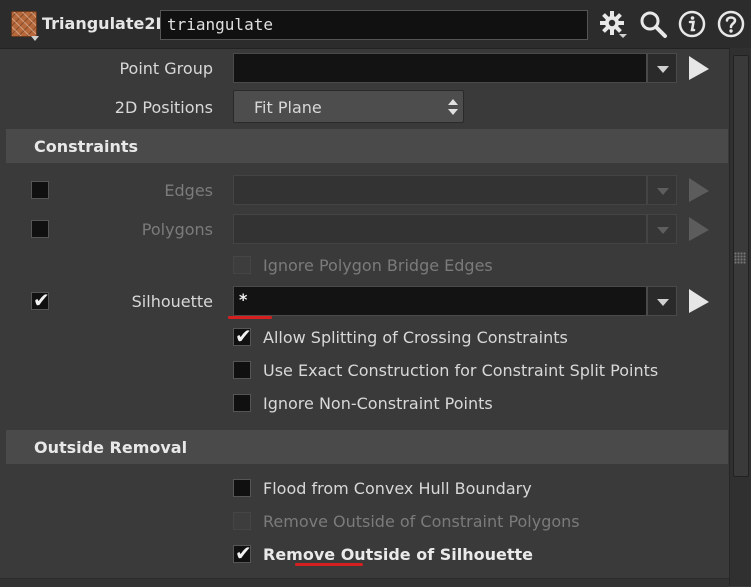 This screenshot has height=587, width=751. Describe the element at coordinates (35, 38) in the screenshot. I see `node-menu-arrow-icon` at that location.